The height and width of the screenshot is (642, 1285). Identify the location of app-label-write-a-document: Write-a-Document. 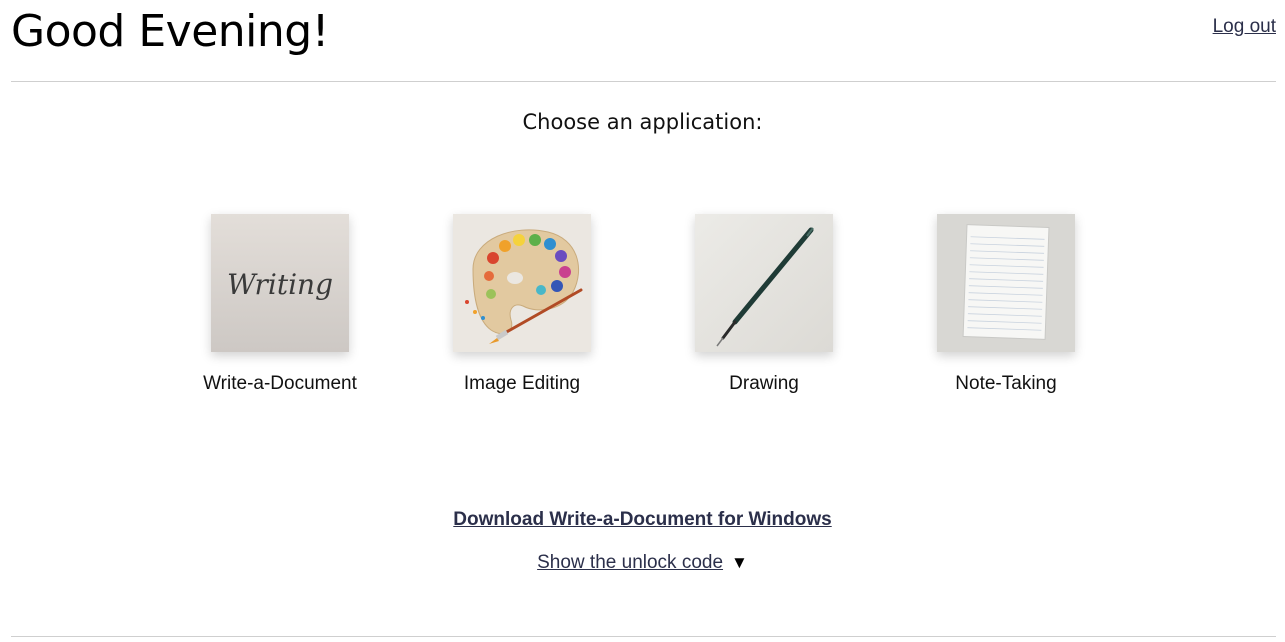
(280, 383).